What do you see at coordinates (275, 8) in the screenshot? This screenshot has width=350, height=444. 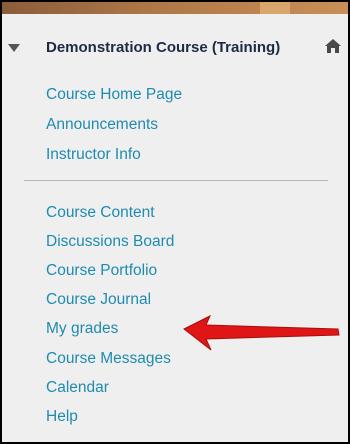 I see `top-banner-highlight` at bounding box center [275, 8].